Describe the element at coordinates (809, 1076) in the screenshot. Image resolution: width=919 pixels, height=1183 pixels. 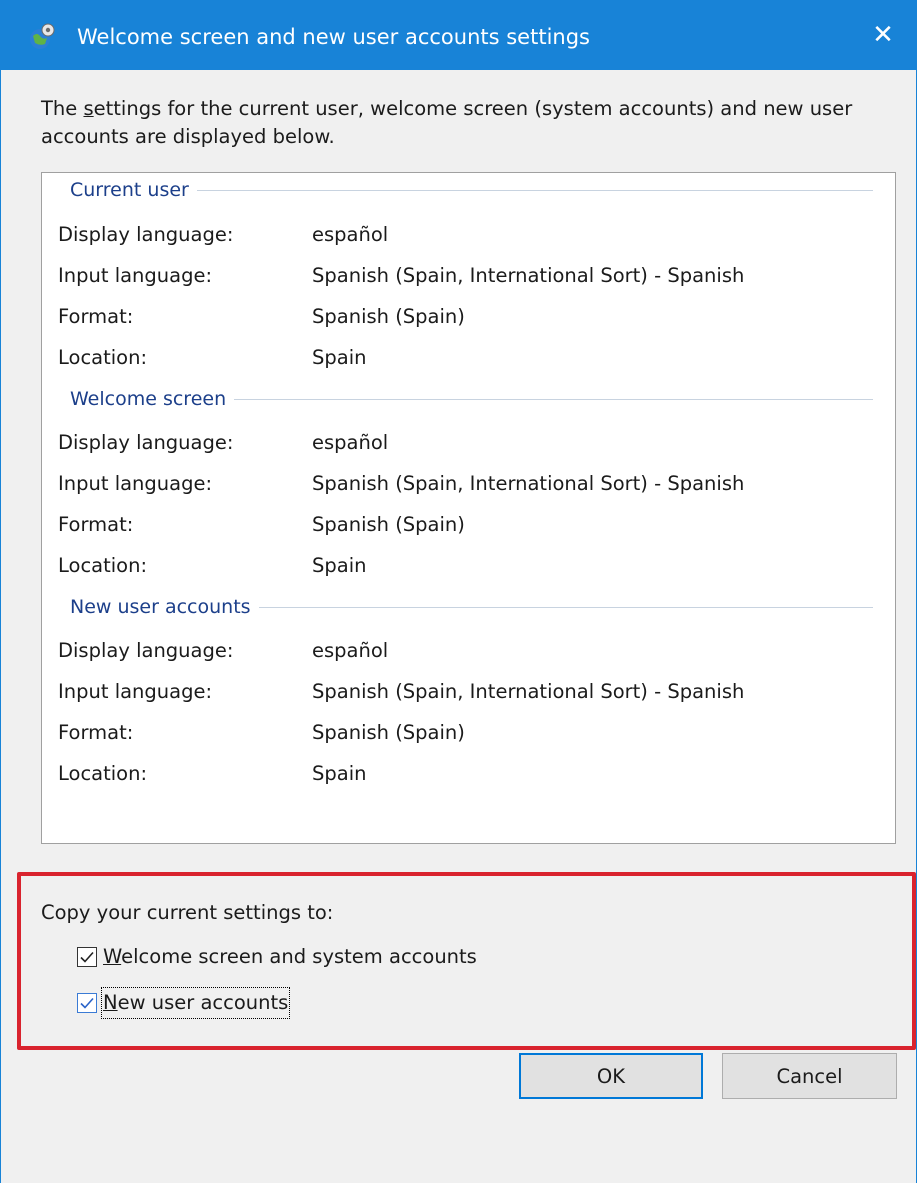
I see `cancel-button: Cancel` at that location.